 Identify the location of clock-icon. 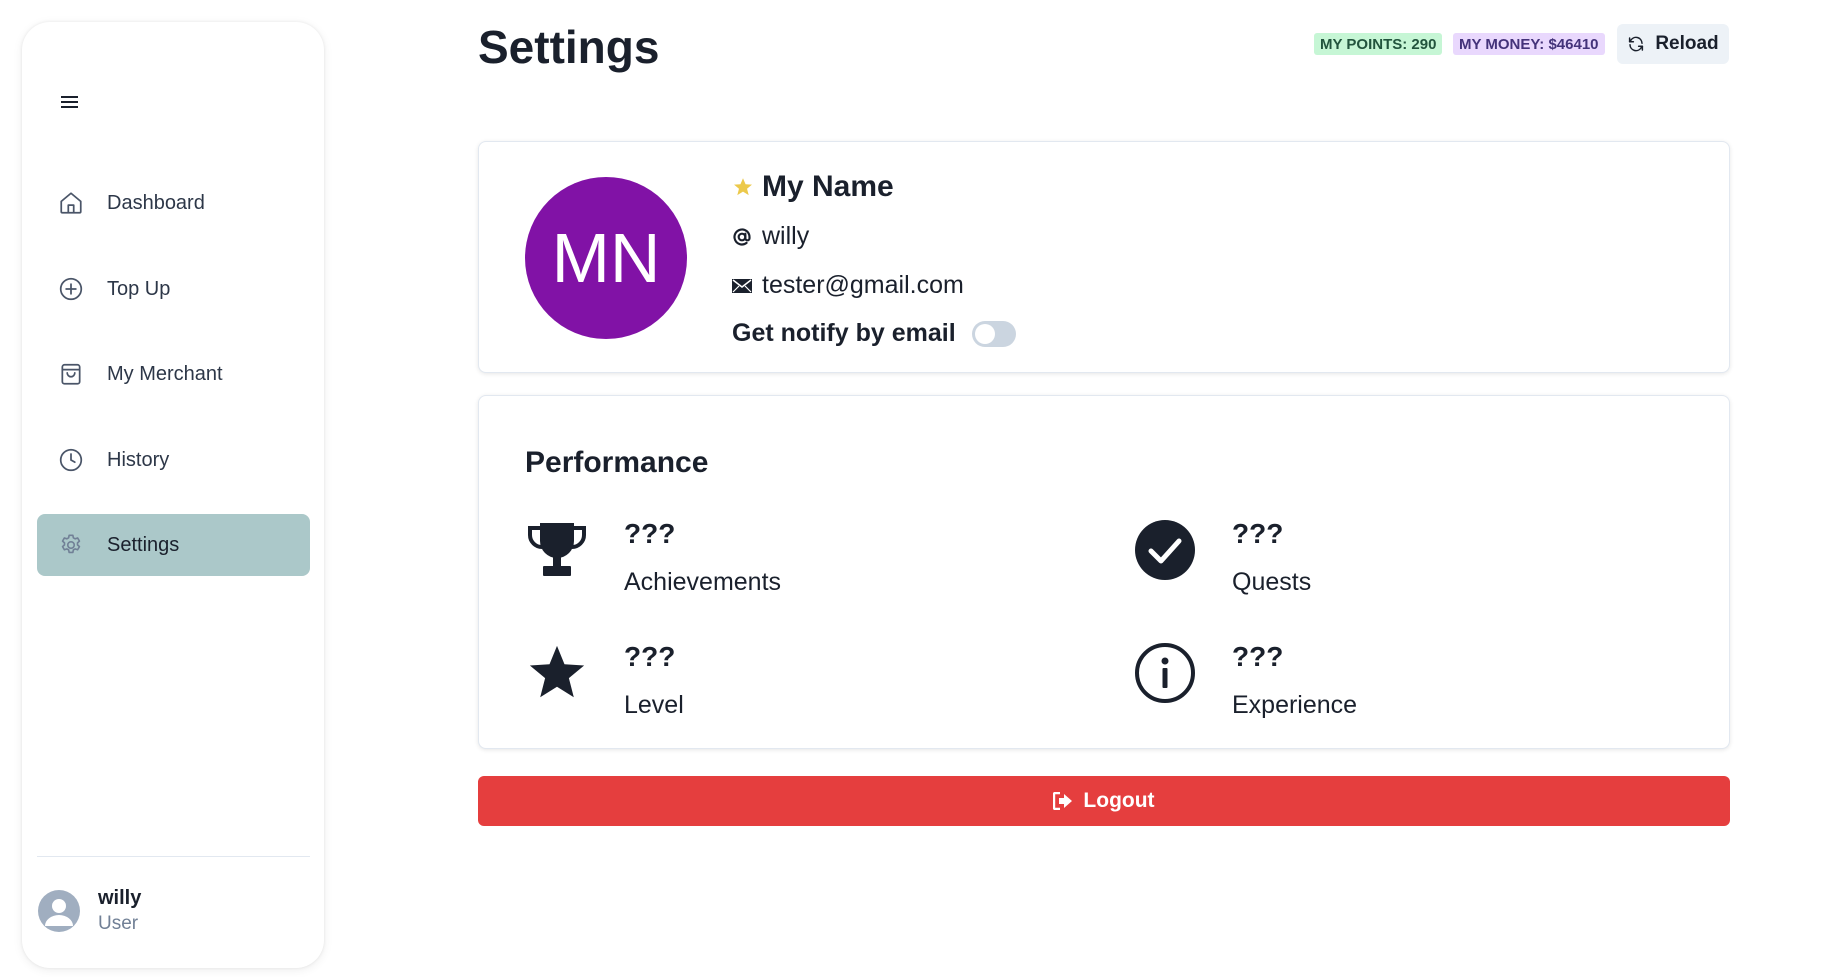
(71, 460).